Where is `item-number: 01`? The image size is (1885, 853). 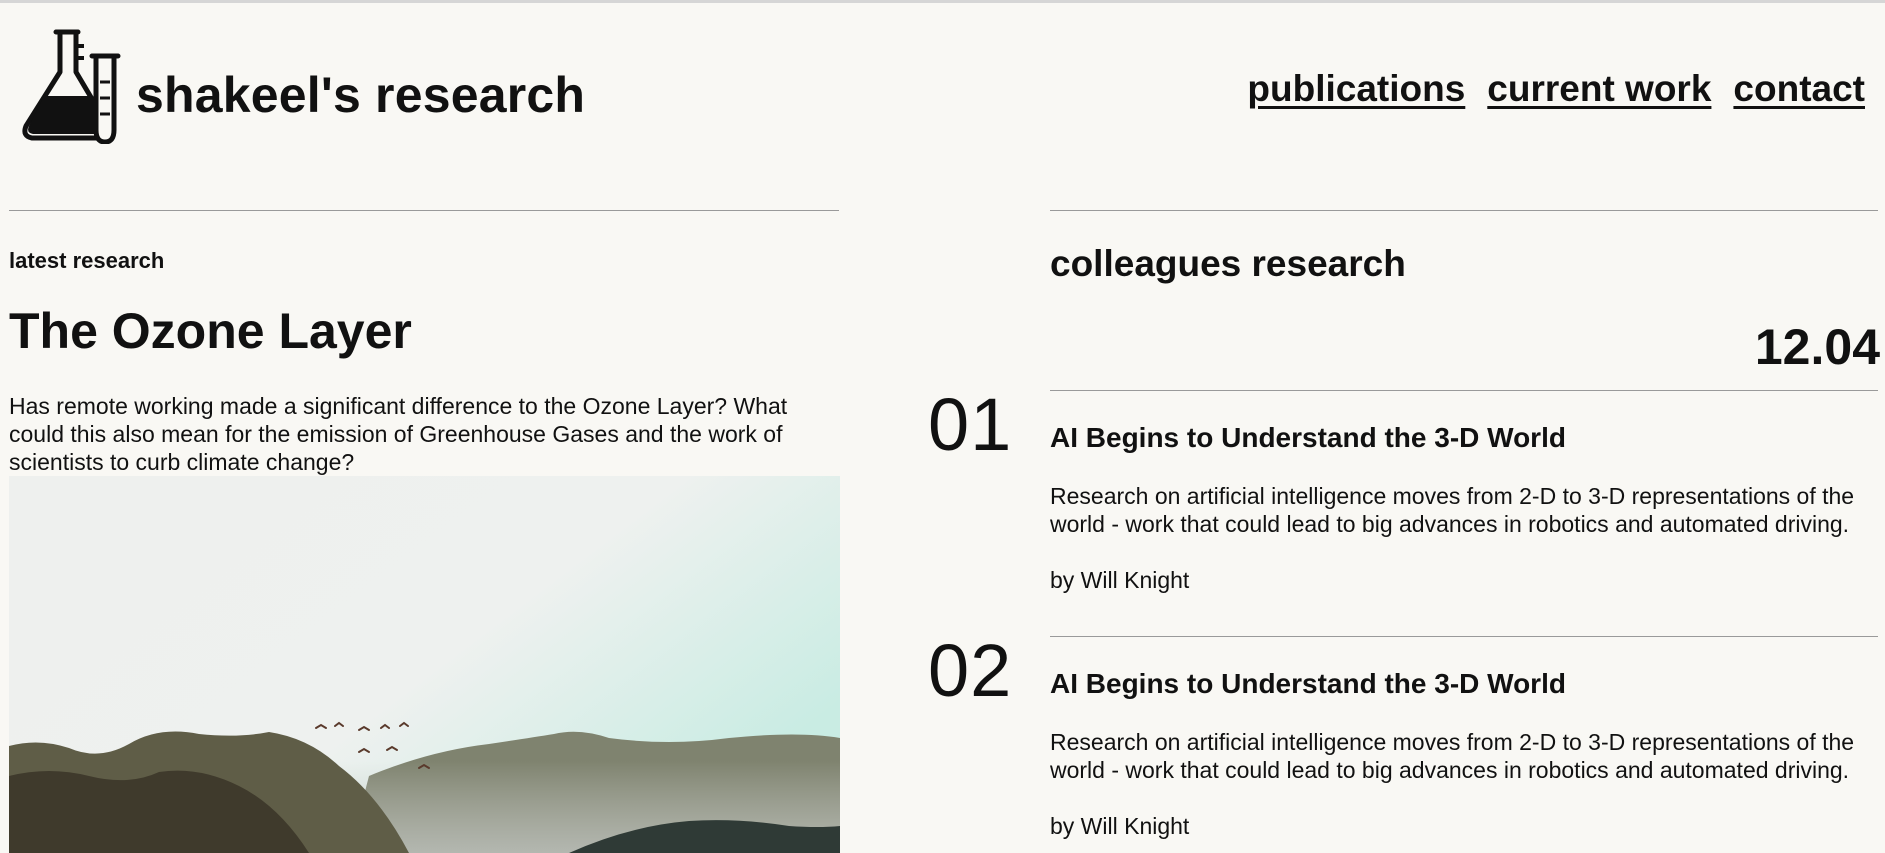 item-number: 01 is located at coordinates (970, 424).